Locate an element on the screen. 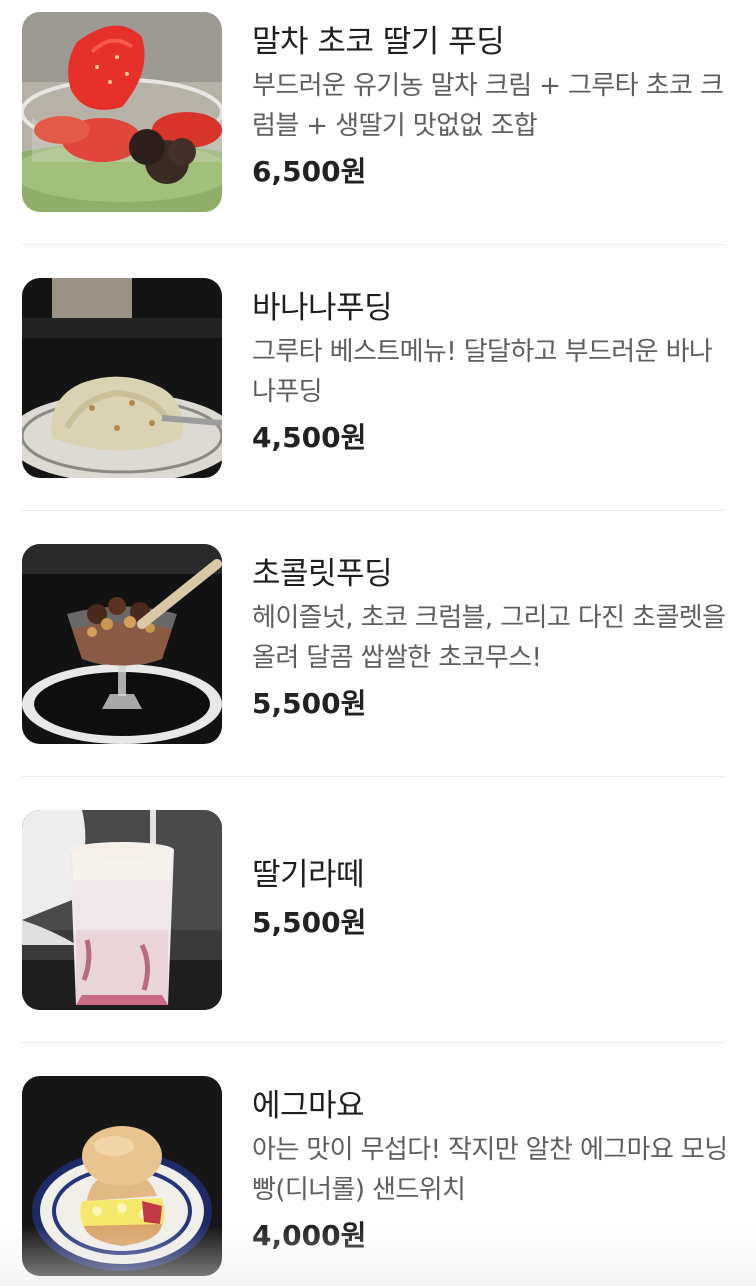  menu-item-info: 바나나푸딩 그루타 베스트메뉴! 달달하고 부드러운 바나나푸딩 4,500원 is located at coordinates (492, 373).